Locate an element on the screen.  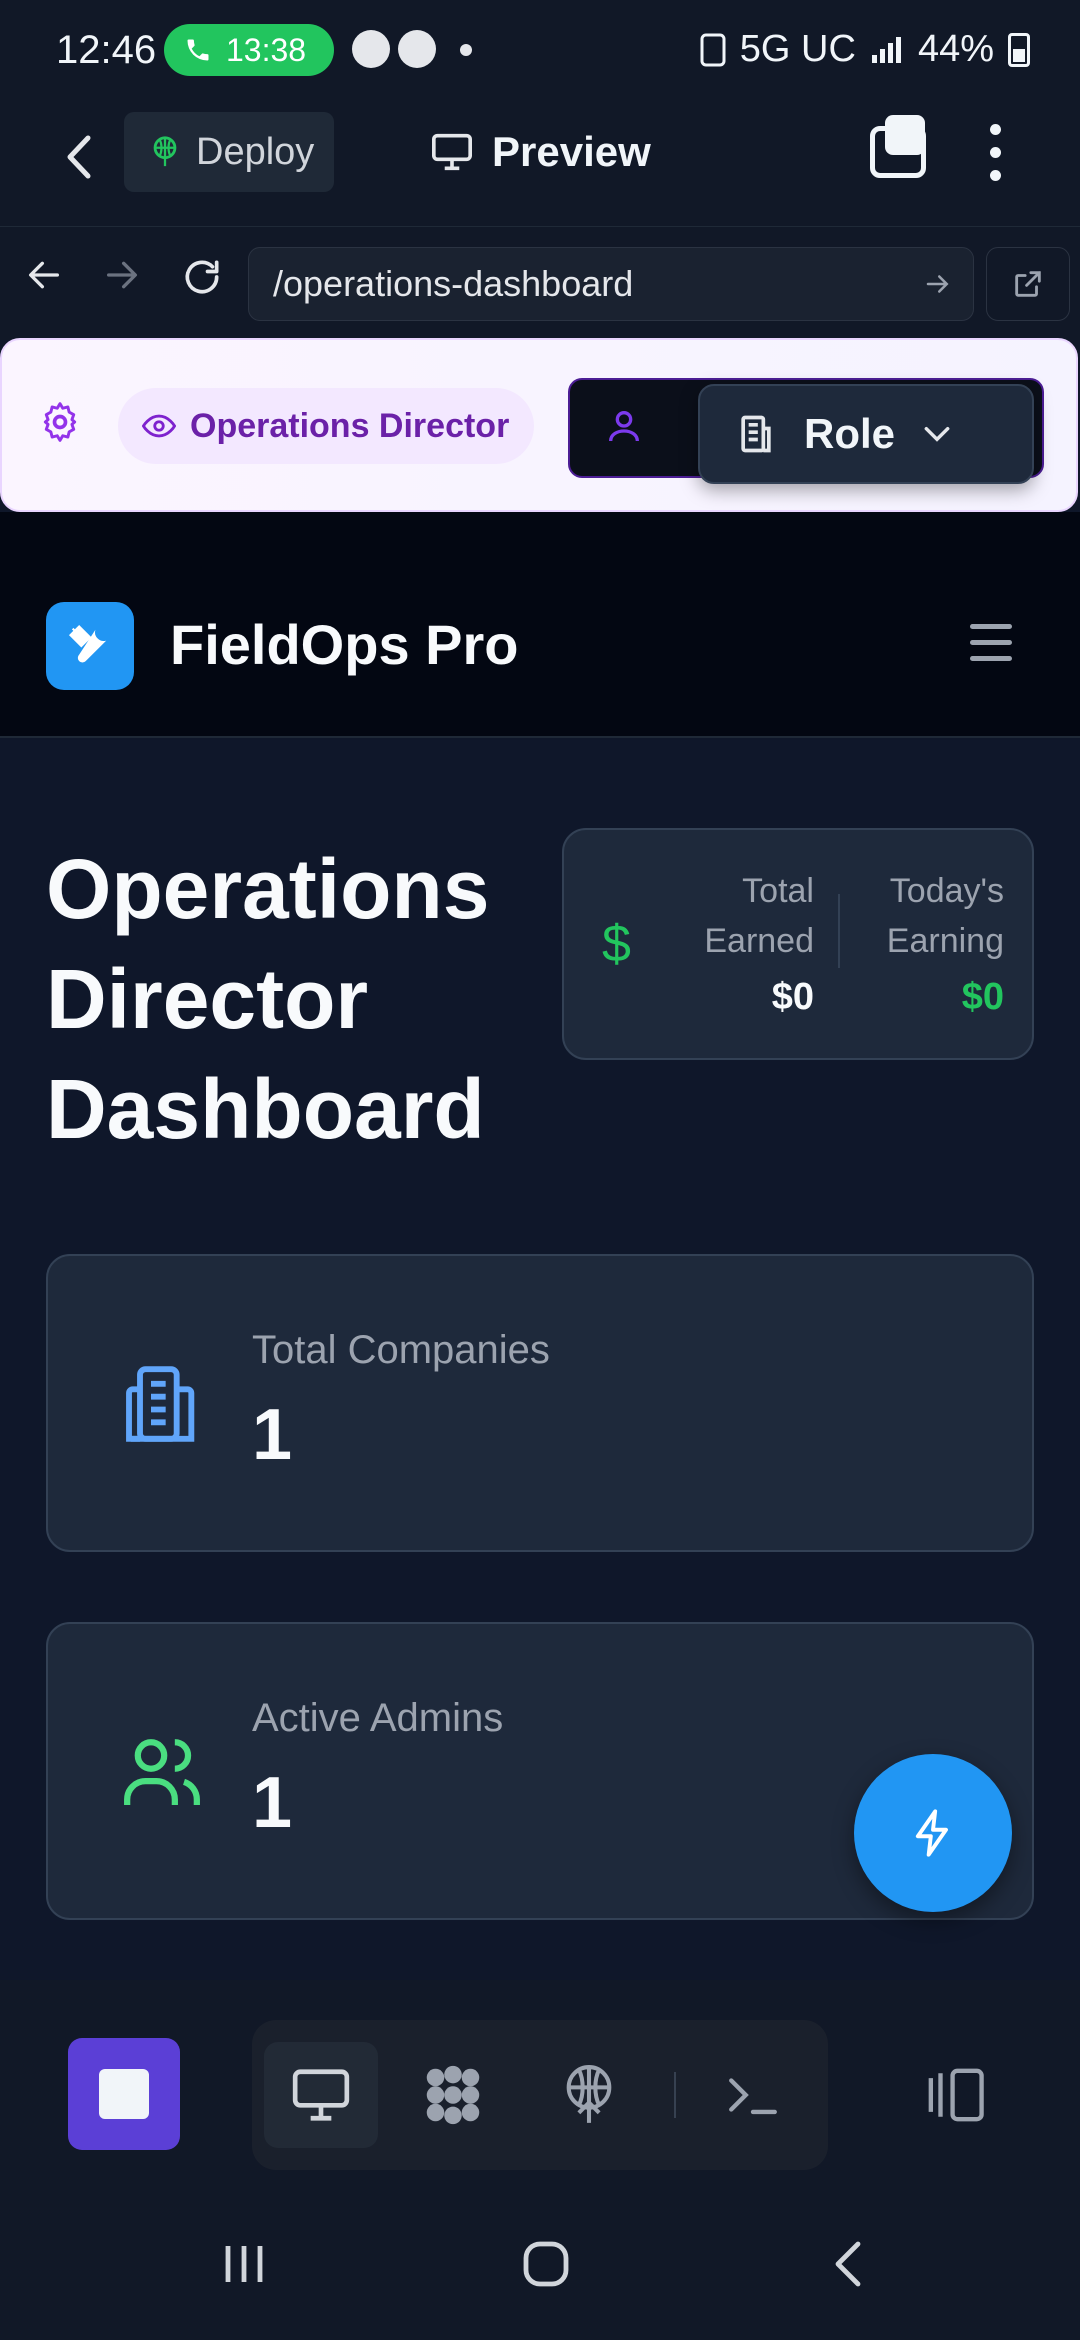
external-link-icon is located at coordinates (1028, 284).